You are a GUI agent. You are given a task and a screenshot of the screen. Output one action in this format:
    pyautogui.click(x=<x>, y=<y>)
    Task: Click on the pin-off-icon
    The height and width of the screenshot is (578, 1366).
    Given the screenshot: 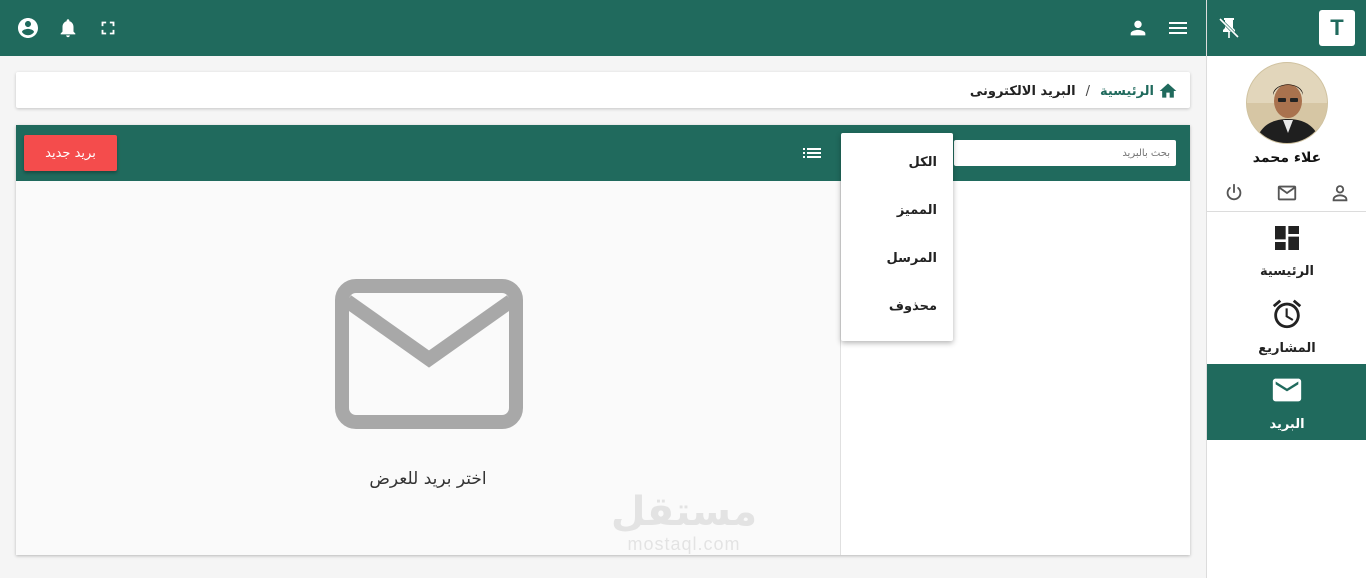 What is the action you would take?
    pyautogui.click(x=1229, y=28)
    